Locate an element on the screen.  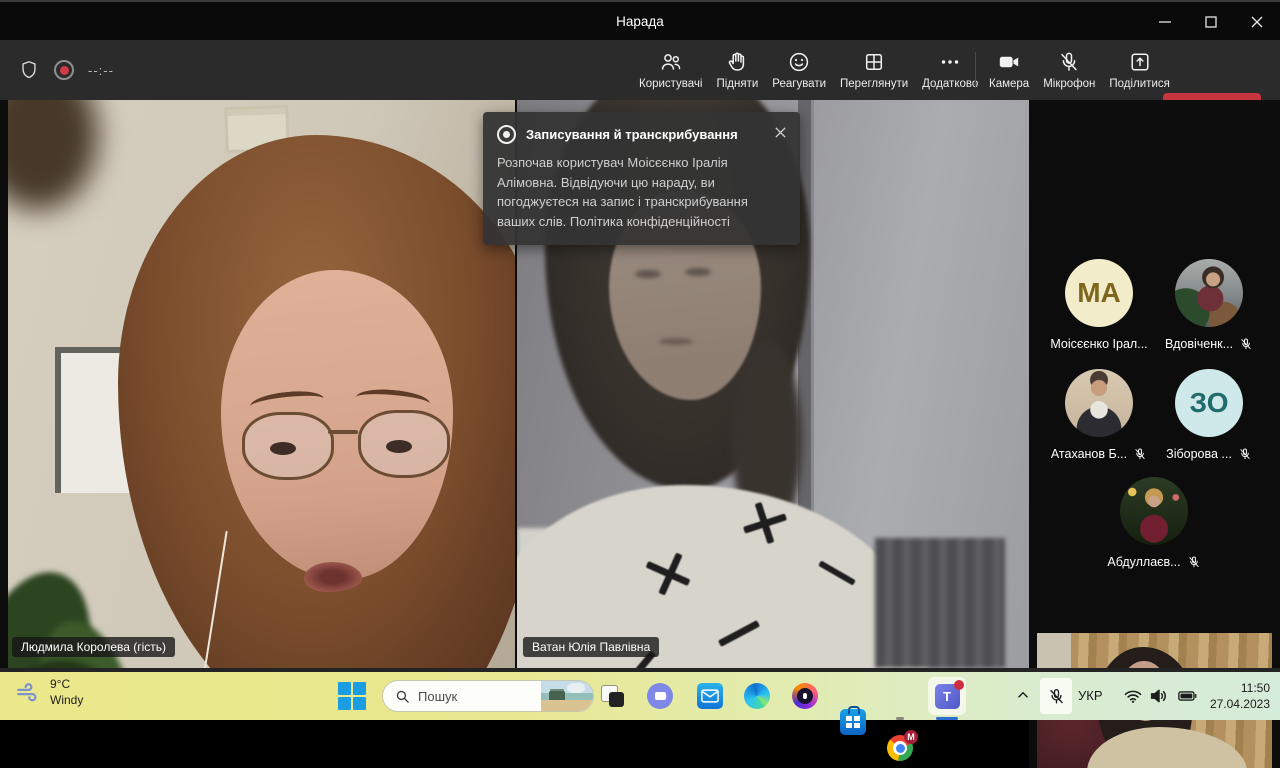
people-button: Користувачі is located at coordinates (670, 70).